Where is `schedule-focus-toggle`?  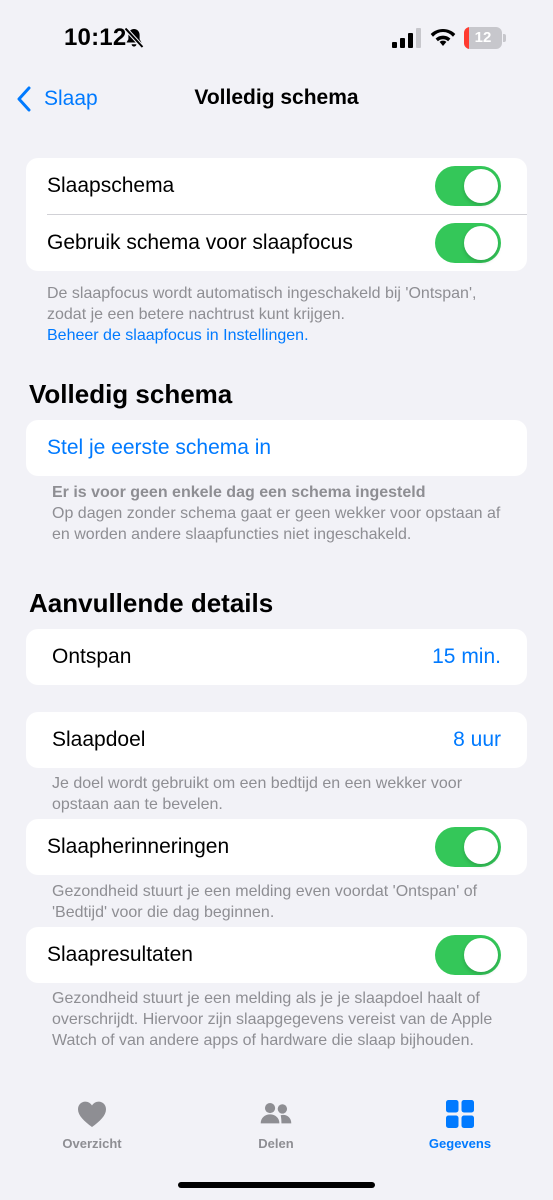
schedule-focus-toggle is located at coordinates (468, 243).